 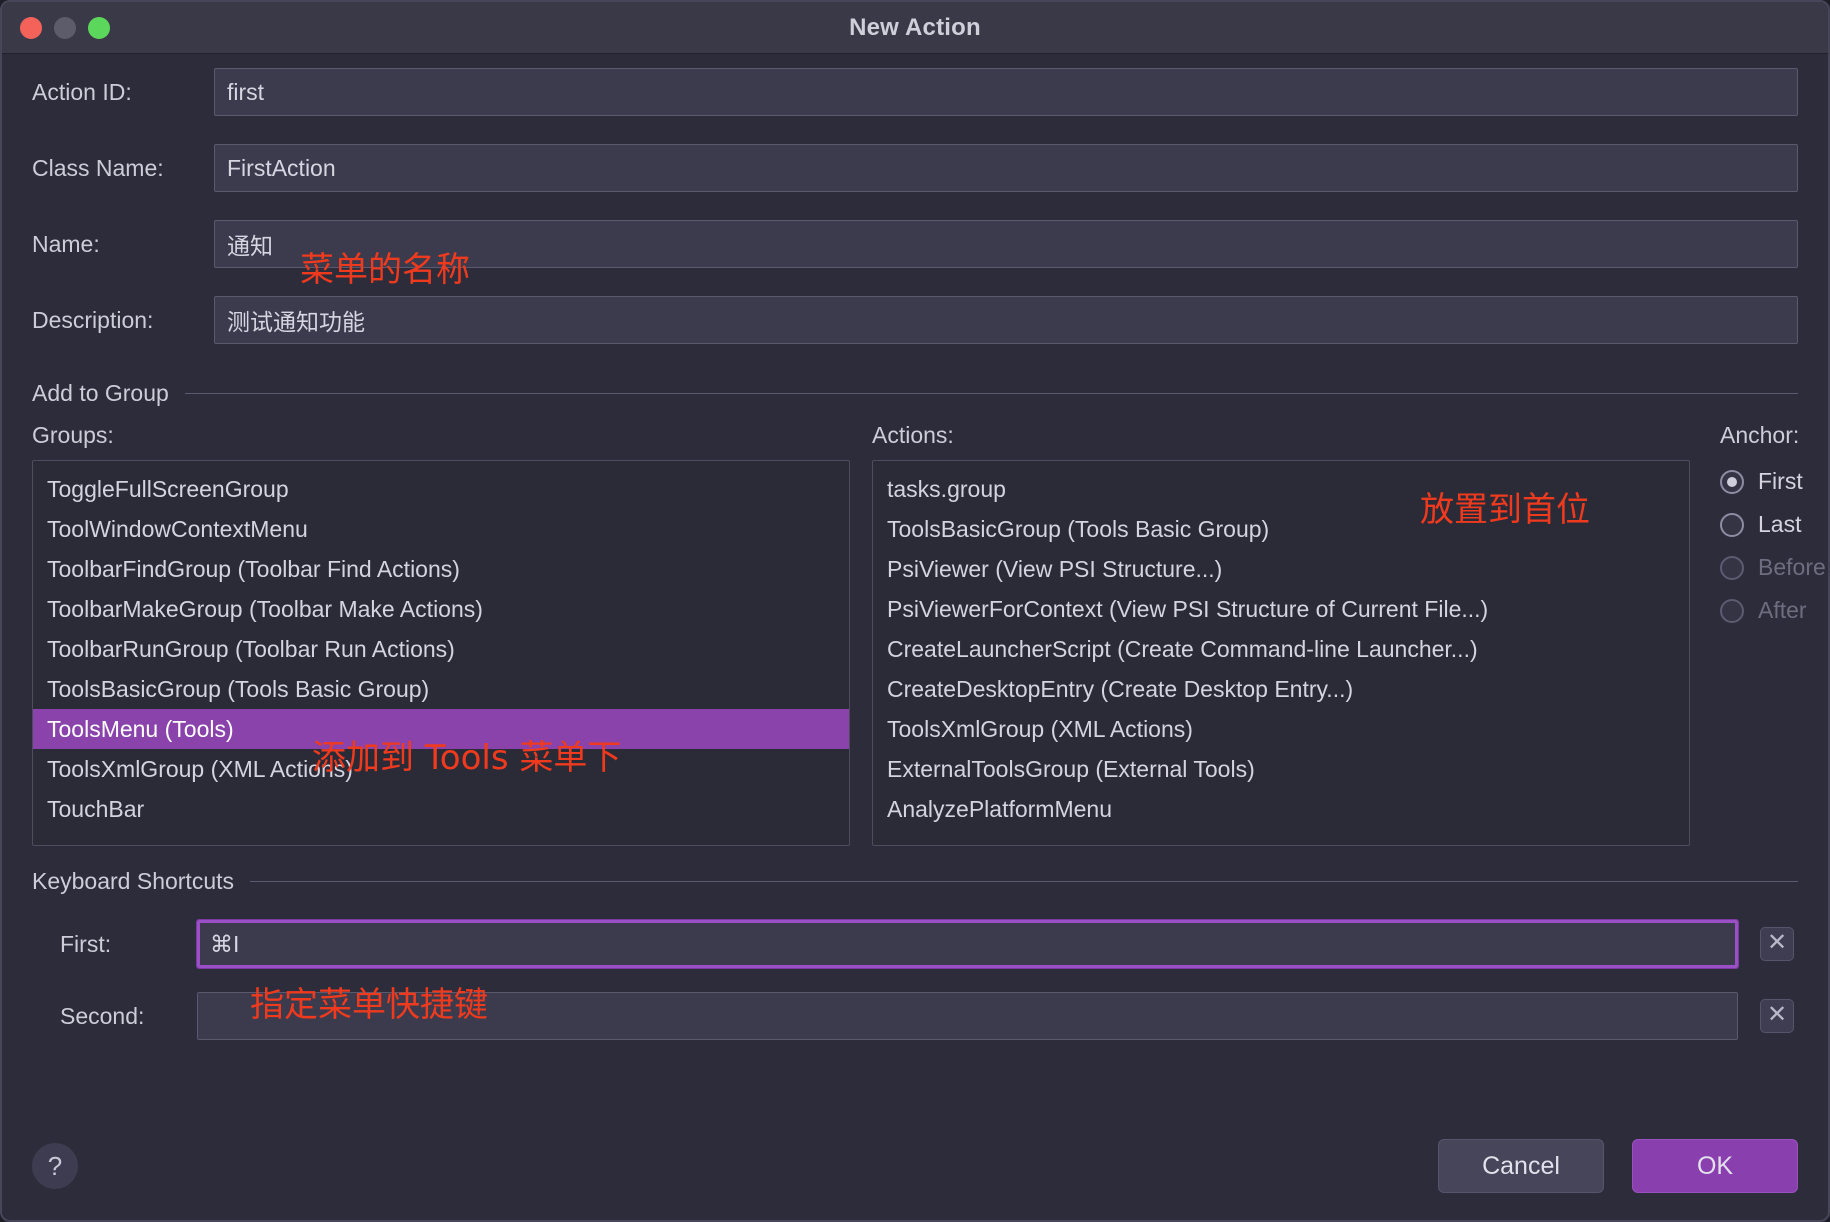 I want to click on group-list-item: ToolbarMakeGroup (Toolbar Make Actions), so click(x=441, y=609).